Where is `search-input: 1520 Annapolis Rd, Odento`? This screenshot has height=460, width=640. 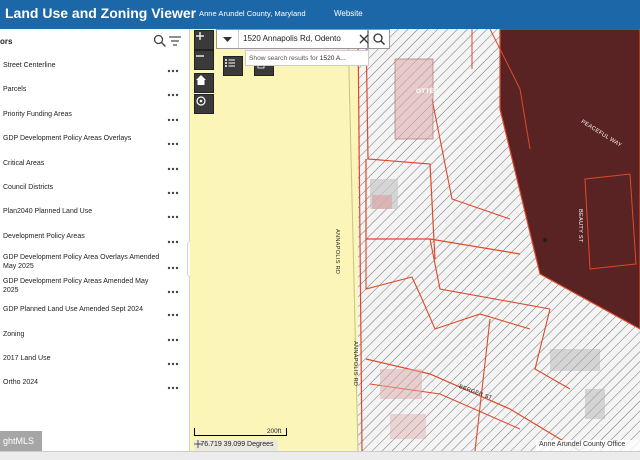
search-input: 1520 Annapolis Rd, Odento is located at coordinates (301, 38).